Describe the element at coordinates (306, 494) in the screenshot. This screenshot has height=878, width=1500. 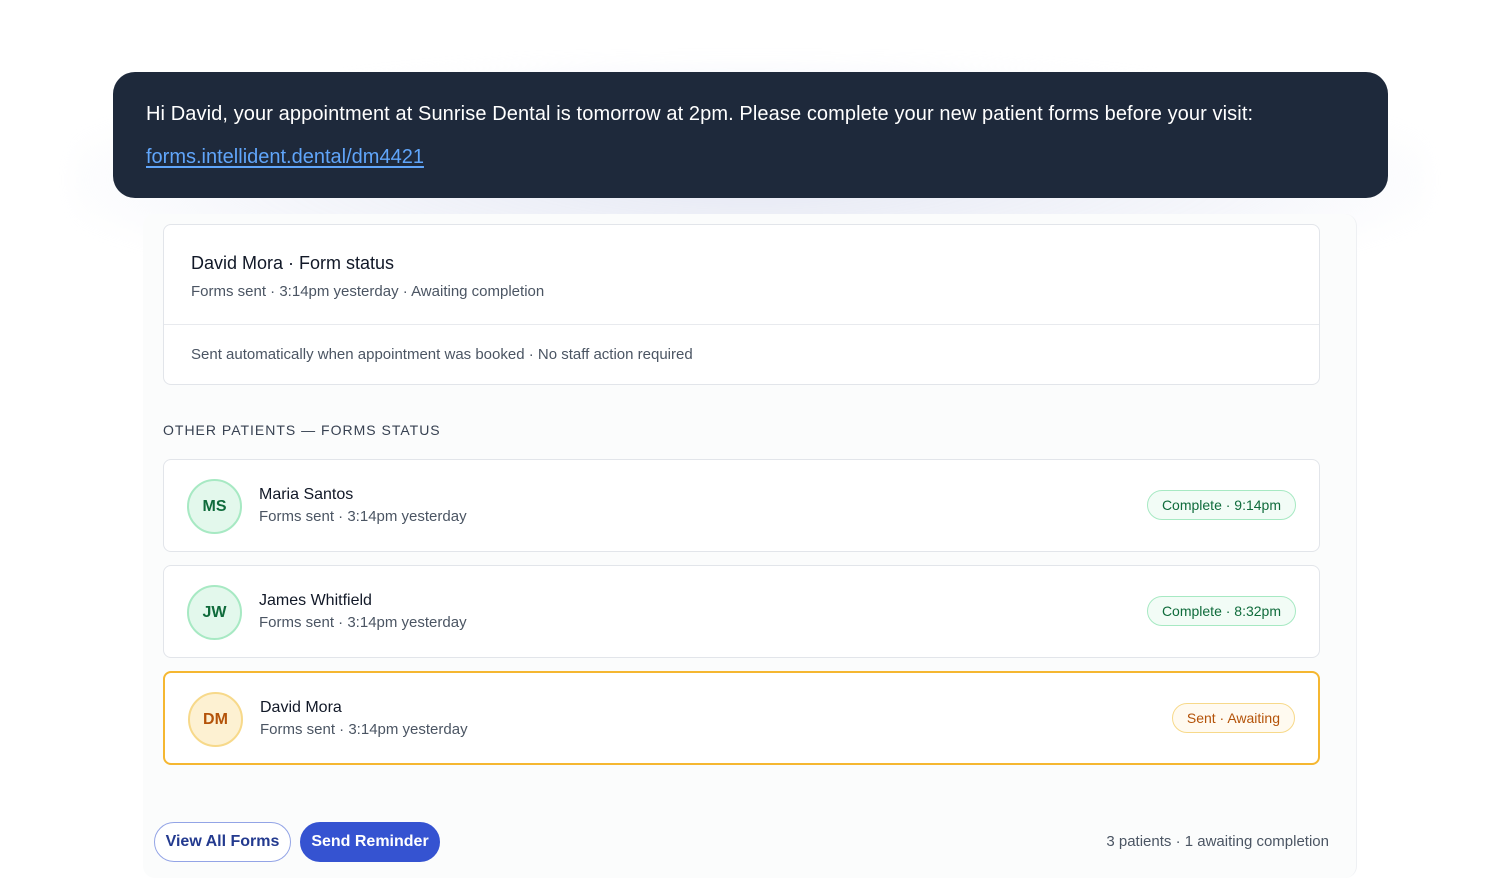
I see `patient-name: Maria Santos` at that location.